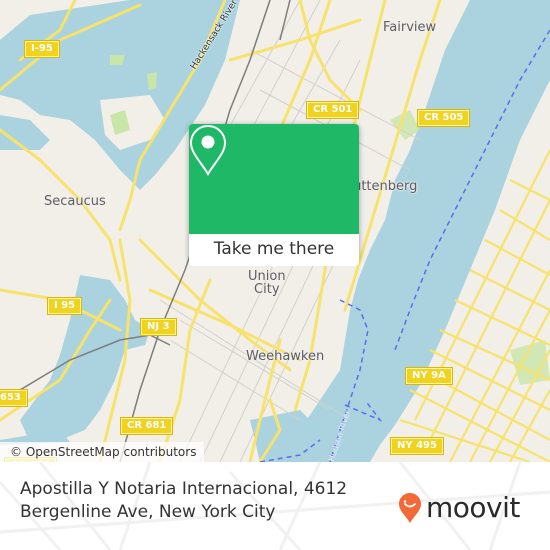 Image resolution: width=550 pixels, height=550 pixels. Describe the element at coordinates (429, 376) in the screenshot. I see `road-shield-ny9a: NY 9A` at that location.